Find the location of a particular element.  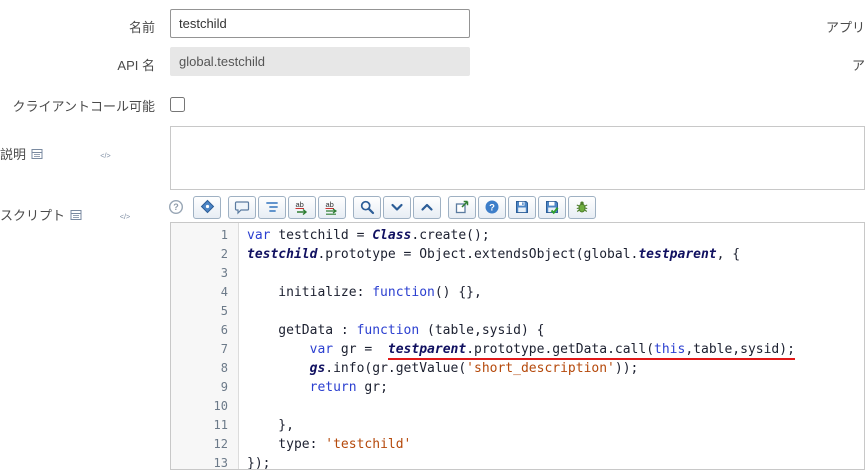

replace-all-button: ab is located at coordinates (332, 207).